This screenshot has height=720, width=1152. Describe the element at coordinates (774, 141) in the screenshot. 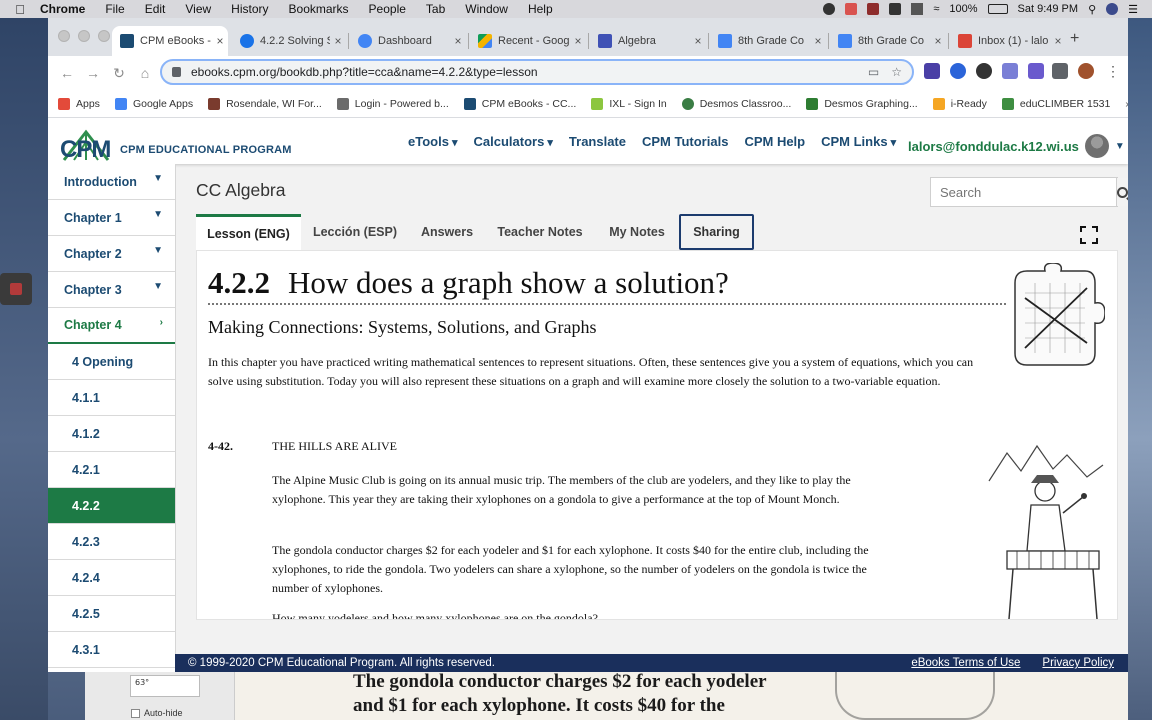

I see `nav-cpm-help: CPM Help` at that location.